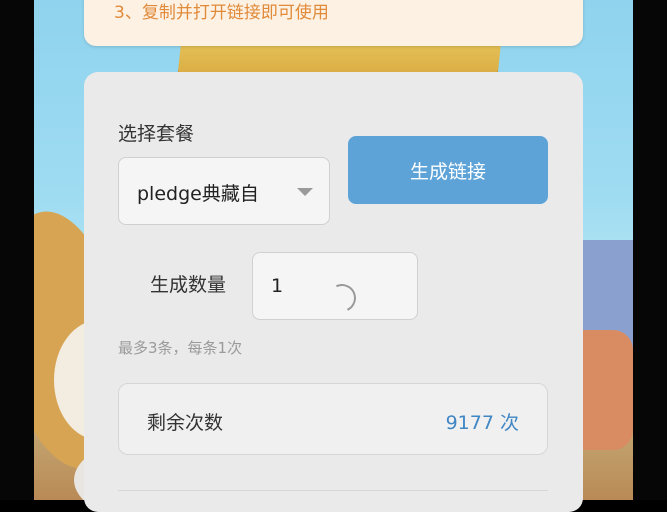 The width and height of the screenshot is (667, 512). Describe the element at coordinates (650, 250) in the screenshot. I see `letterbox-right` at that location.